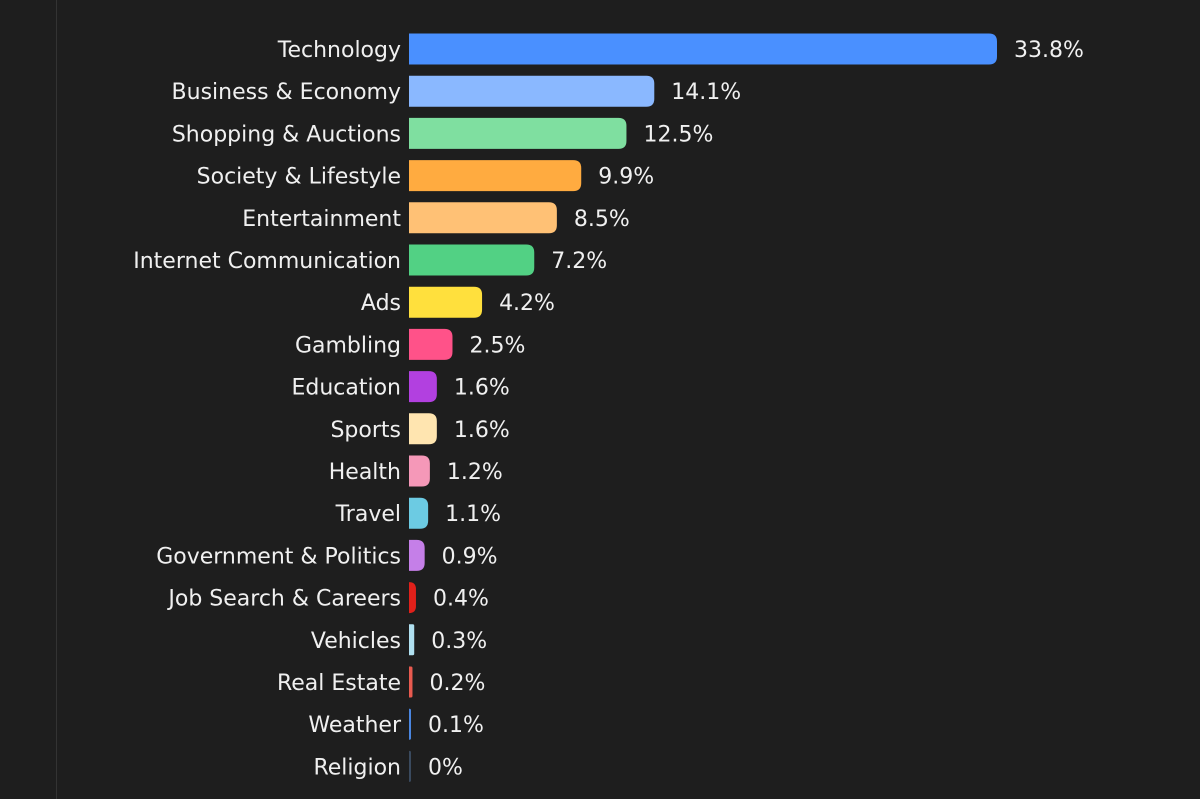 Image resolution: width=1200 pixels, height=799 pixels. I want to click on bar-row: Society & Lifestyle 9.9%, so click(425, 176).